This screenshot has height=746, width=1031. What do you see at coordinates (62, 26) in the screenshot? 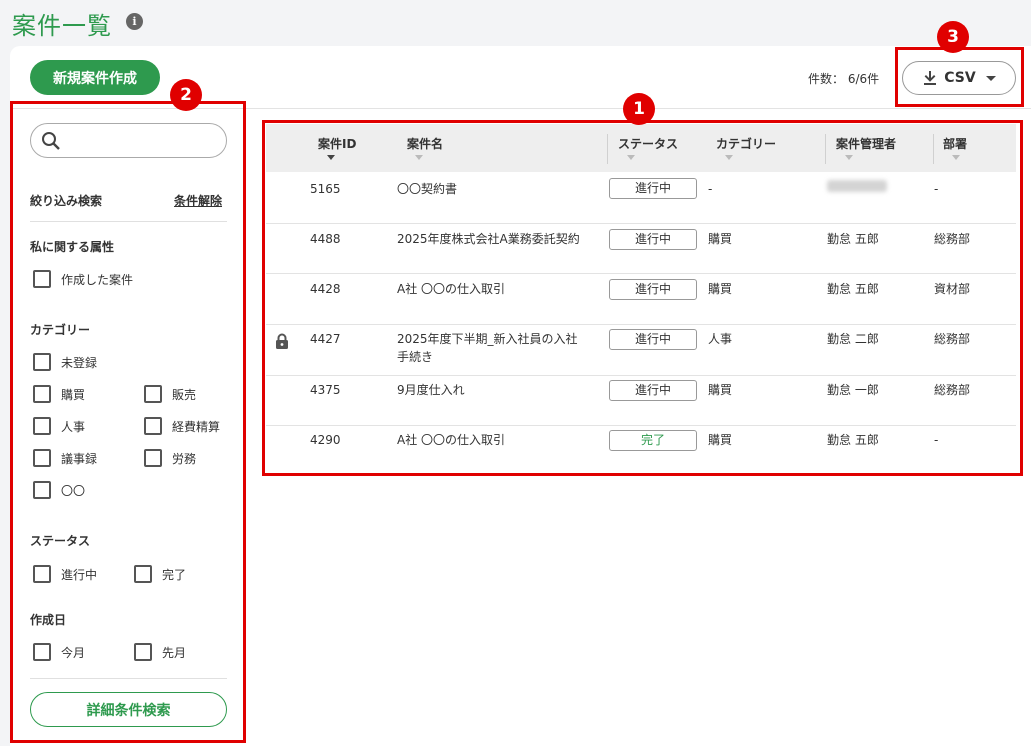
I see `page-title: 案件一覧` at bounding box center [62, 26].